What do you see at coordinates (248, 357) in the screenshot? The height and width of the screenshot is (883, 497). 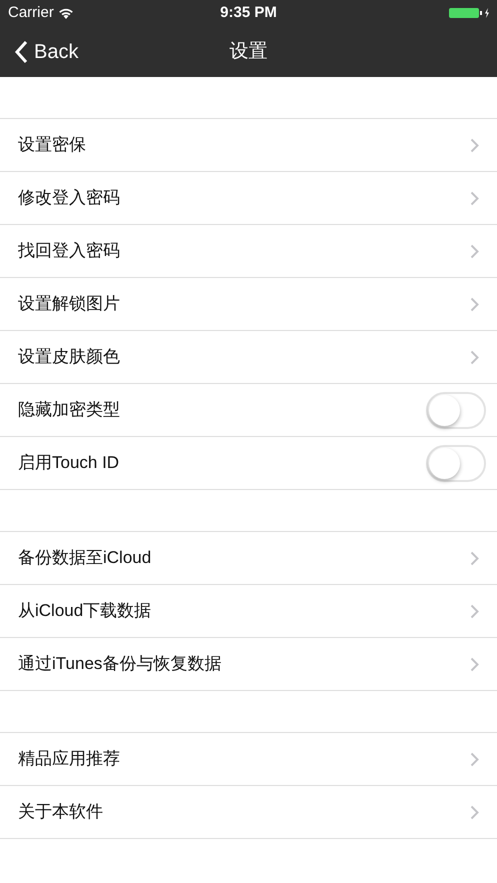 I see `settings-row: 设置皮肤颜色` at bounding box center [248, 357].